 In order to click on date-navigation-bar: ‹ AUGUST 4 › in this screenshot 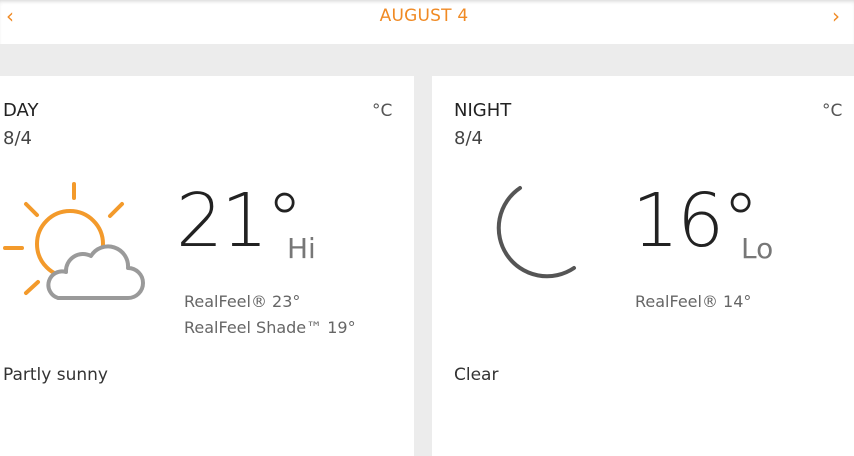, I will do `click(427, 22)`.